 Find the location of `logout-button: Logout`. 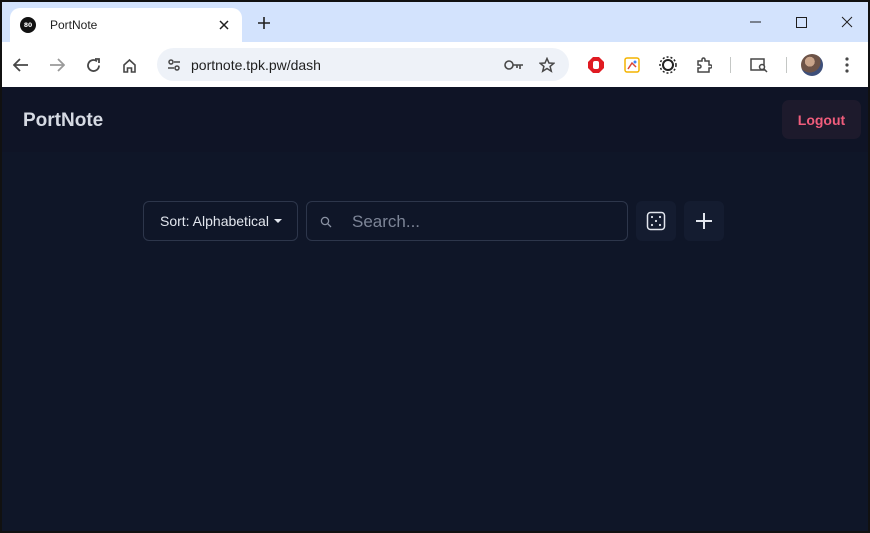

logout-button: Logout is located at coordinates (821, 119).